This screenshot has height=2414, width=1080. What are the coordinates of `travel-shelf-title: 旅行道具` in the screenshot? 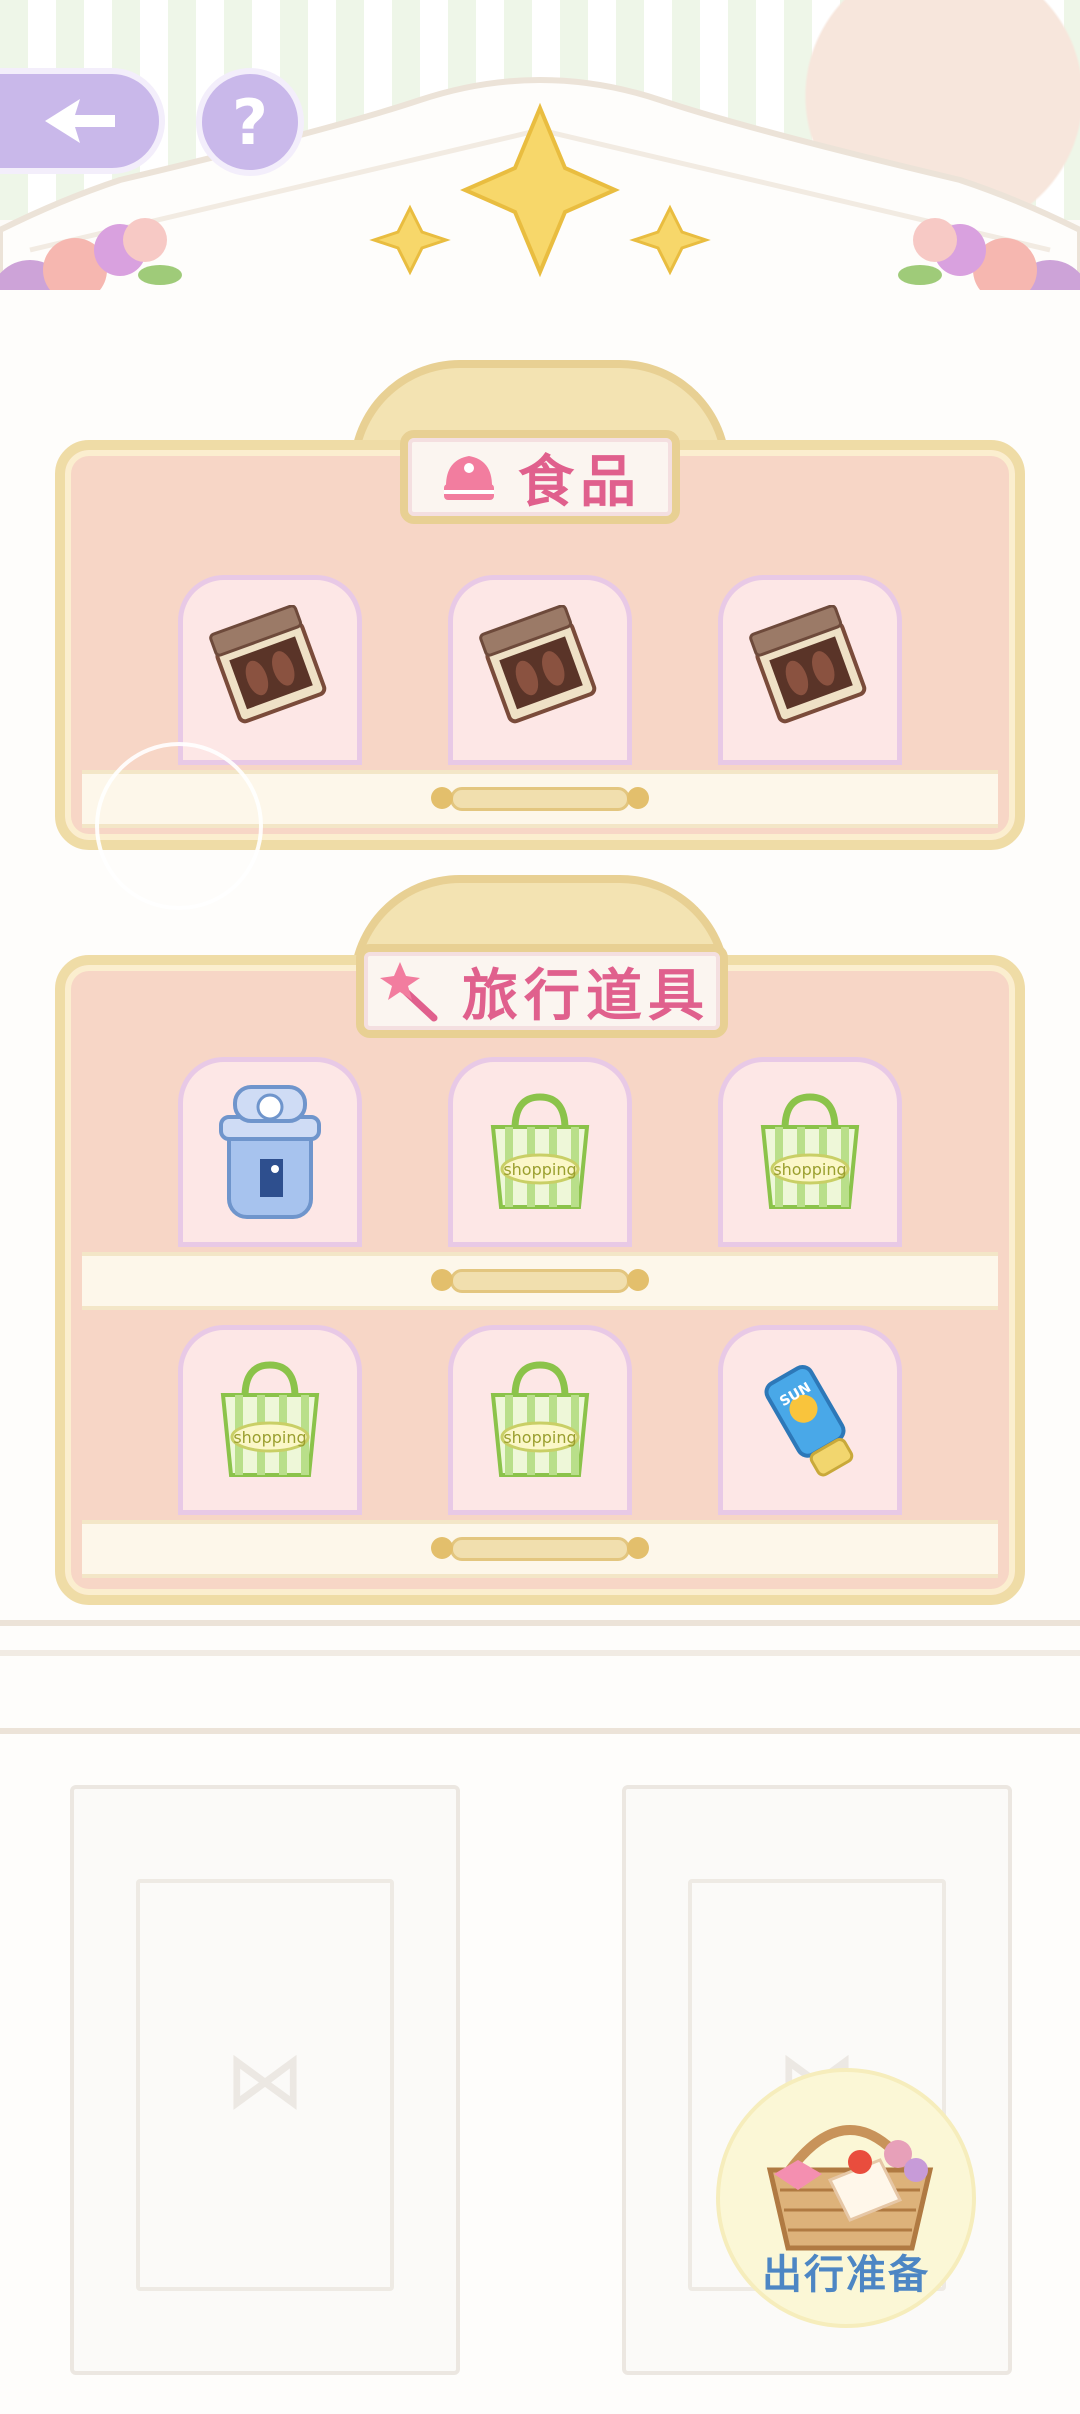 It's located at (542, 991).